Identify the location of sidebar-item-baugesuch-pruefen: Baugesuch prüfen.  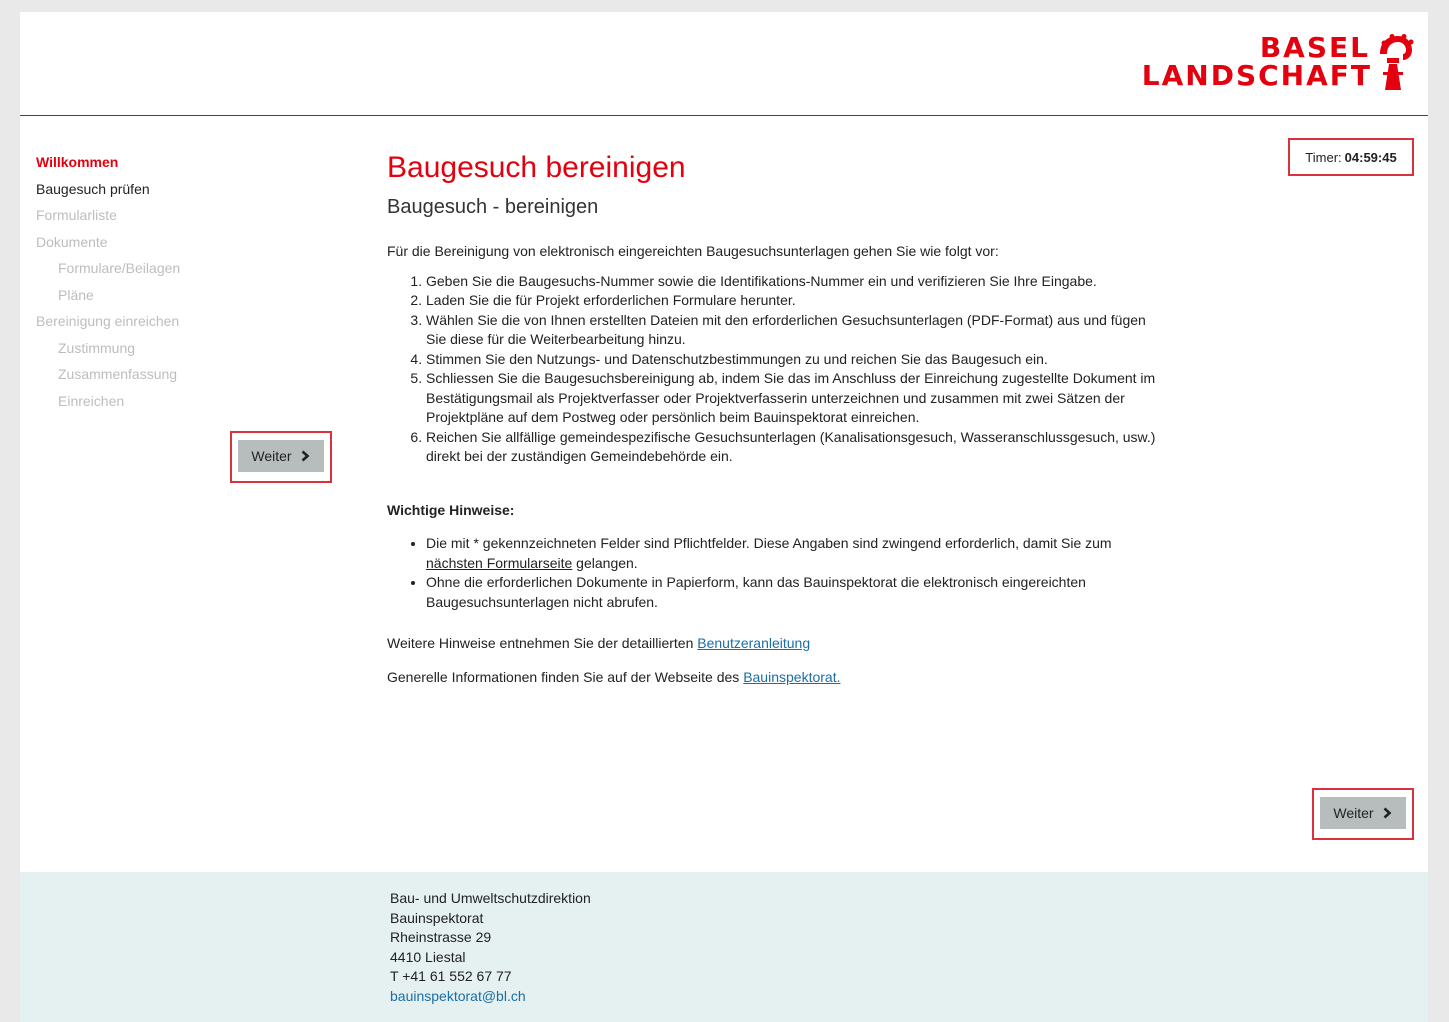
(136, 189).